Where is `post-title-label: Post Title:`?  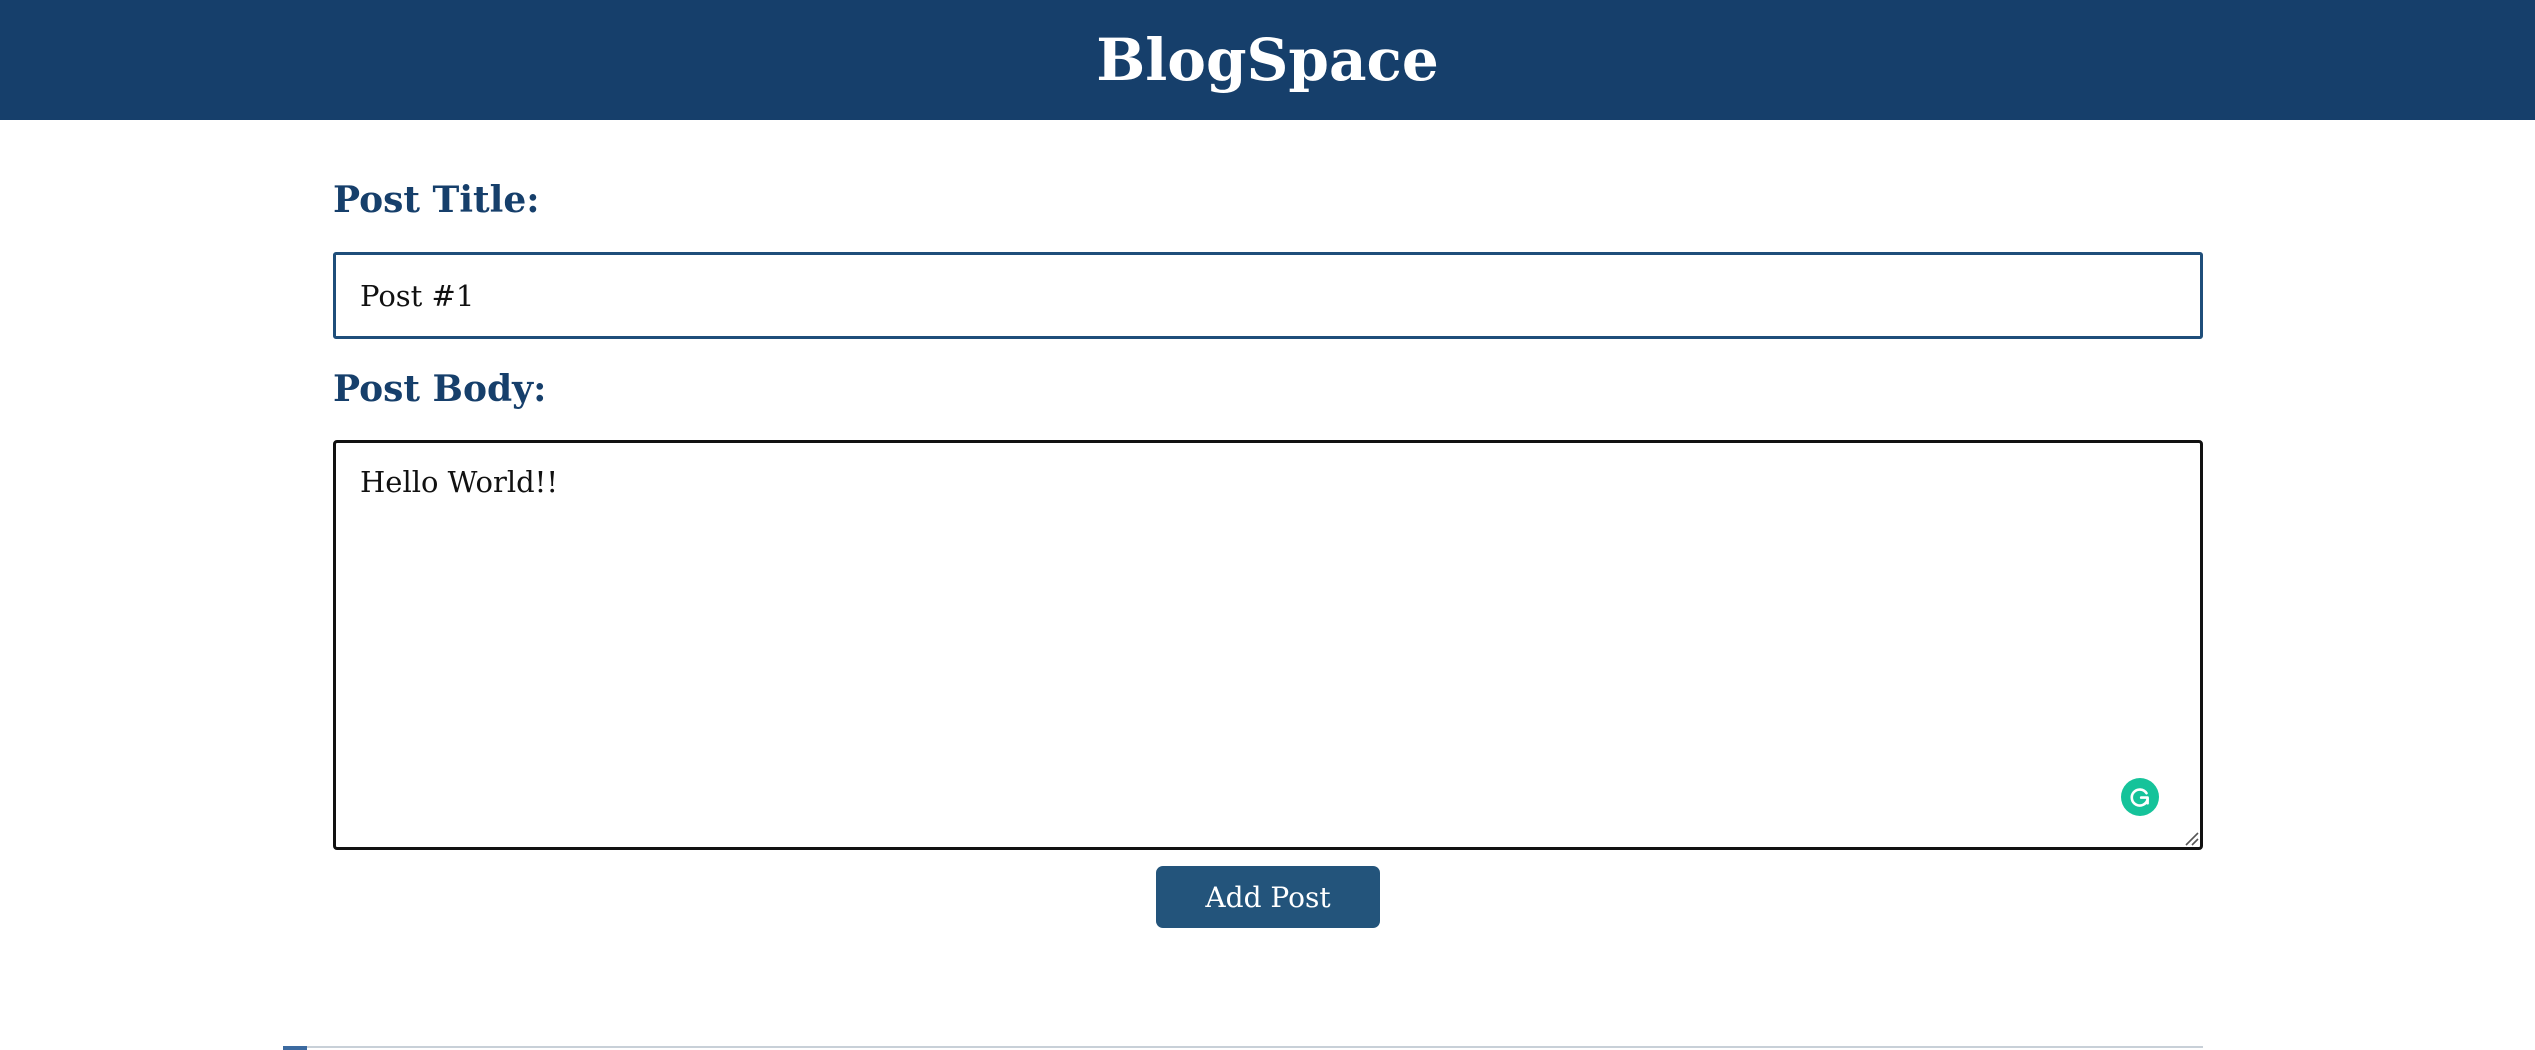 post-title-label: Post Title: is located at coordinates (436, 200).